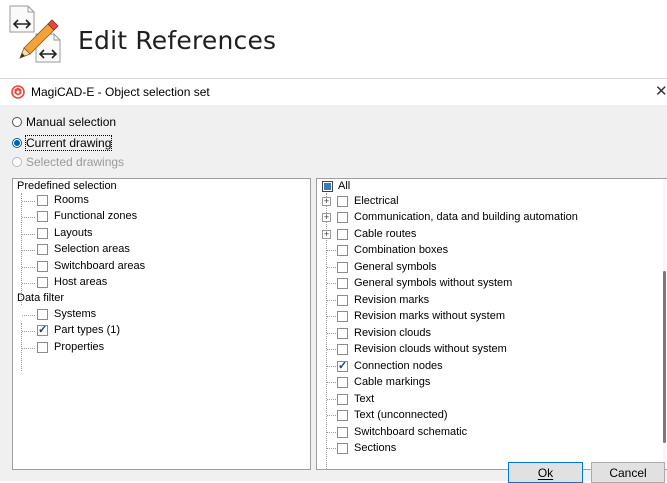  Describe the element at coordinates (342, 217) in the screenshot. I see `checkbox-communication` at that location.